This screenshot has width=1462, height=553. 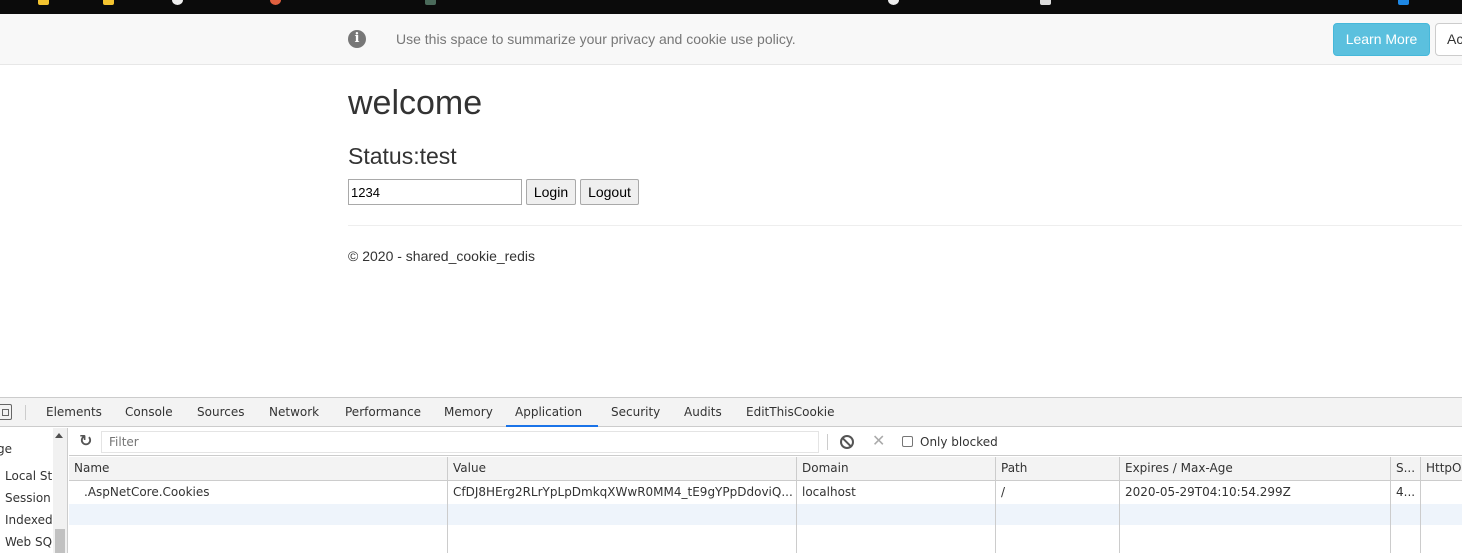 I want to click on sidebar-item-web-sql: Web SQ, so click(x=28, y=542).